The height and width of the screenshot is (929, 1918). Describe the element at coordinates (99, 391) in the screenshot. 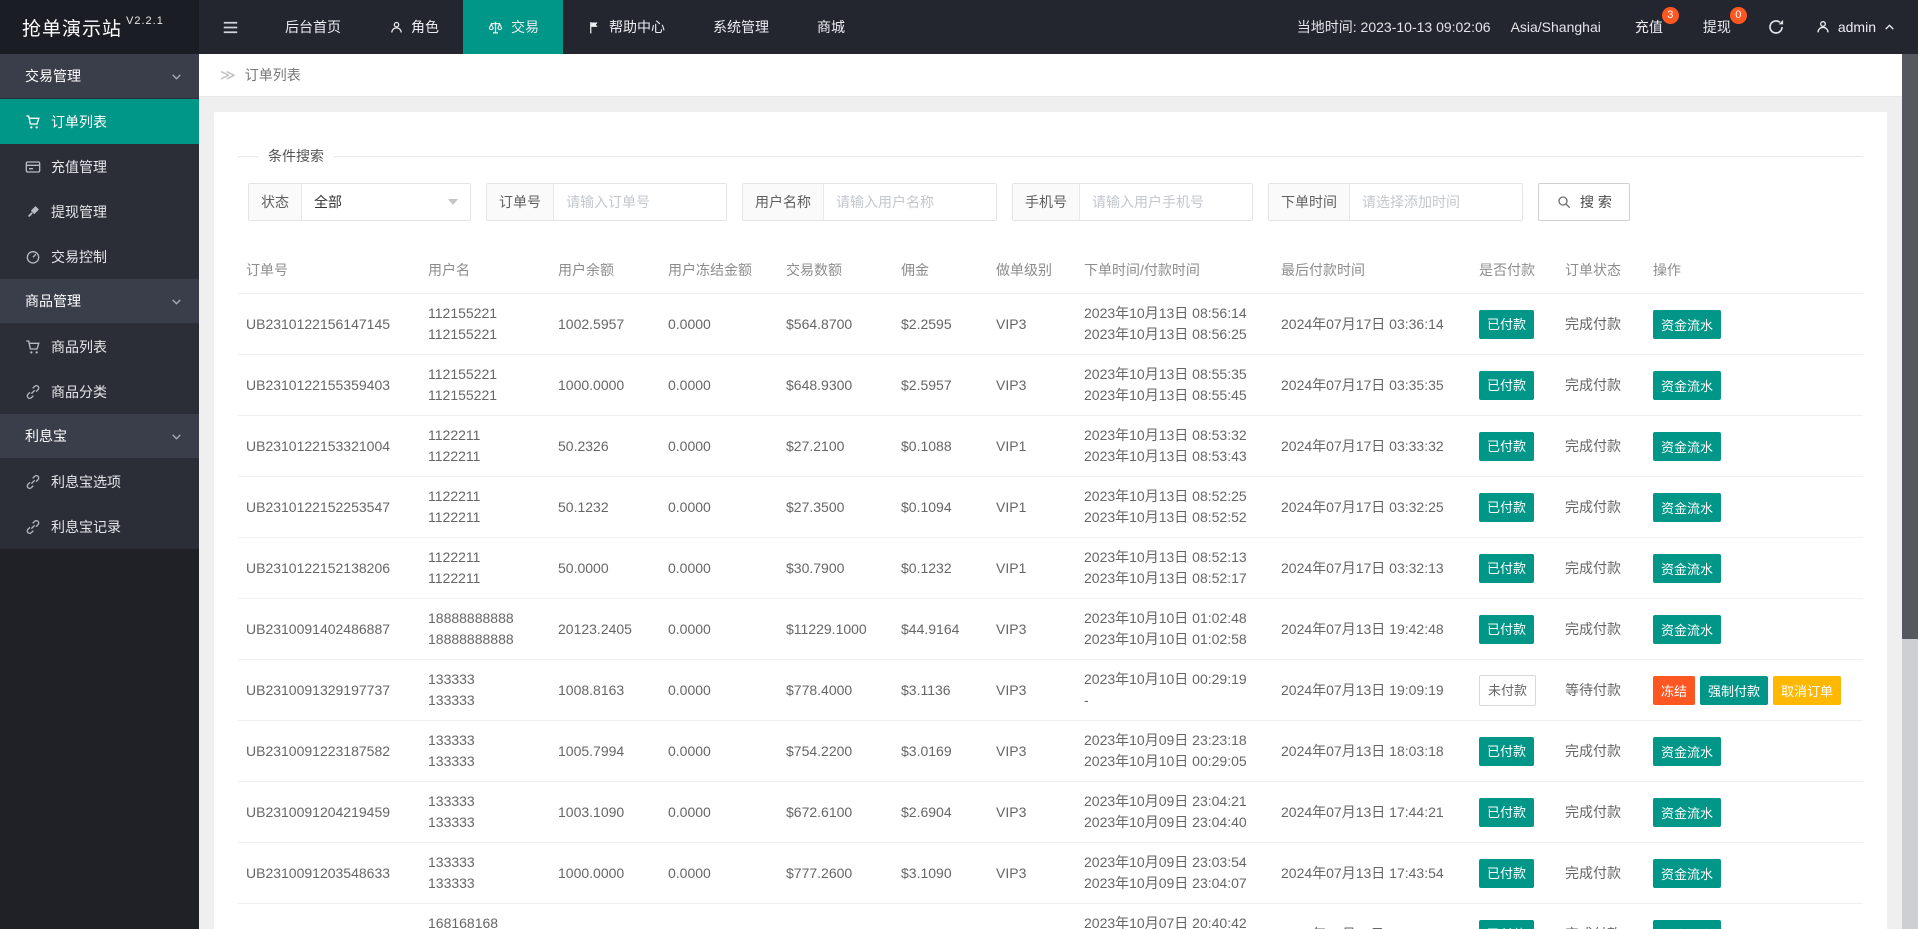

I see `sidebar-item-goods-category: 商品分类` at that location.